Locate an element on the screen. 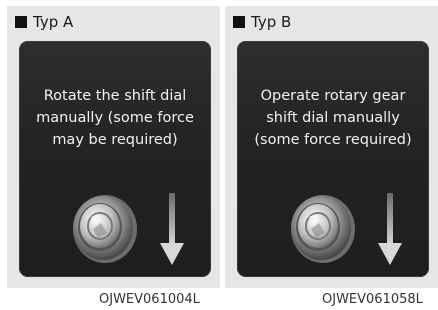 This screenshot has height=310, width=438. figure-code: OJWEV061004L is located at coordinates (149, 299).